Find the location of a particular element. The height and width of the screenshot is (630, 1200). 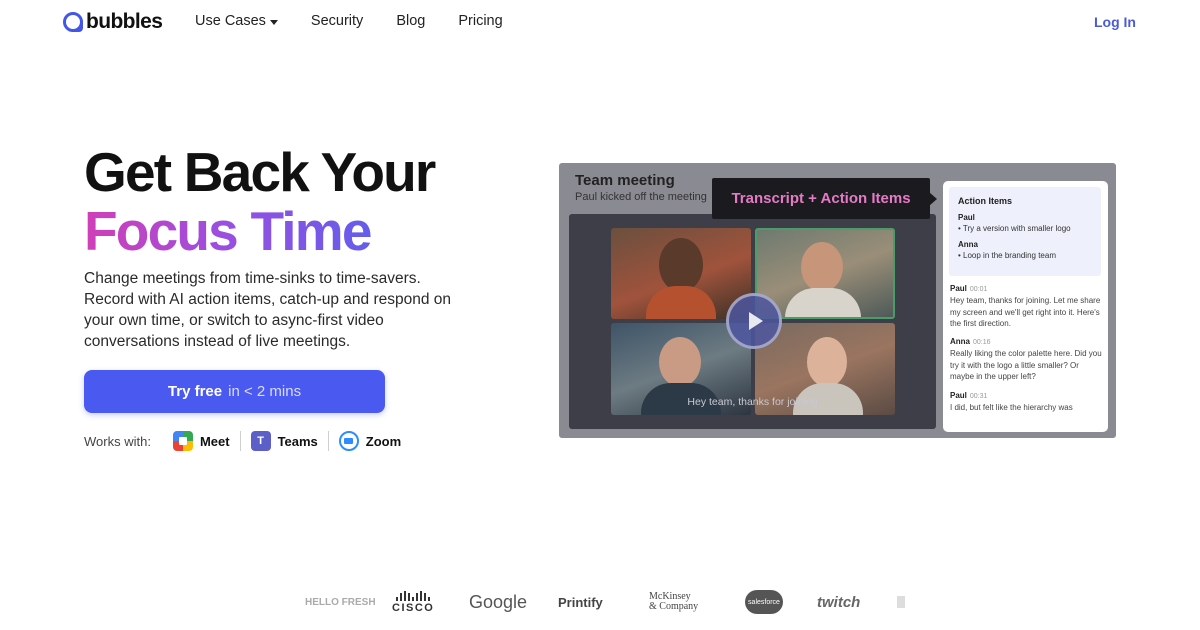

action-item-owner: Paul is located at coordinates (966, 217).